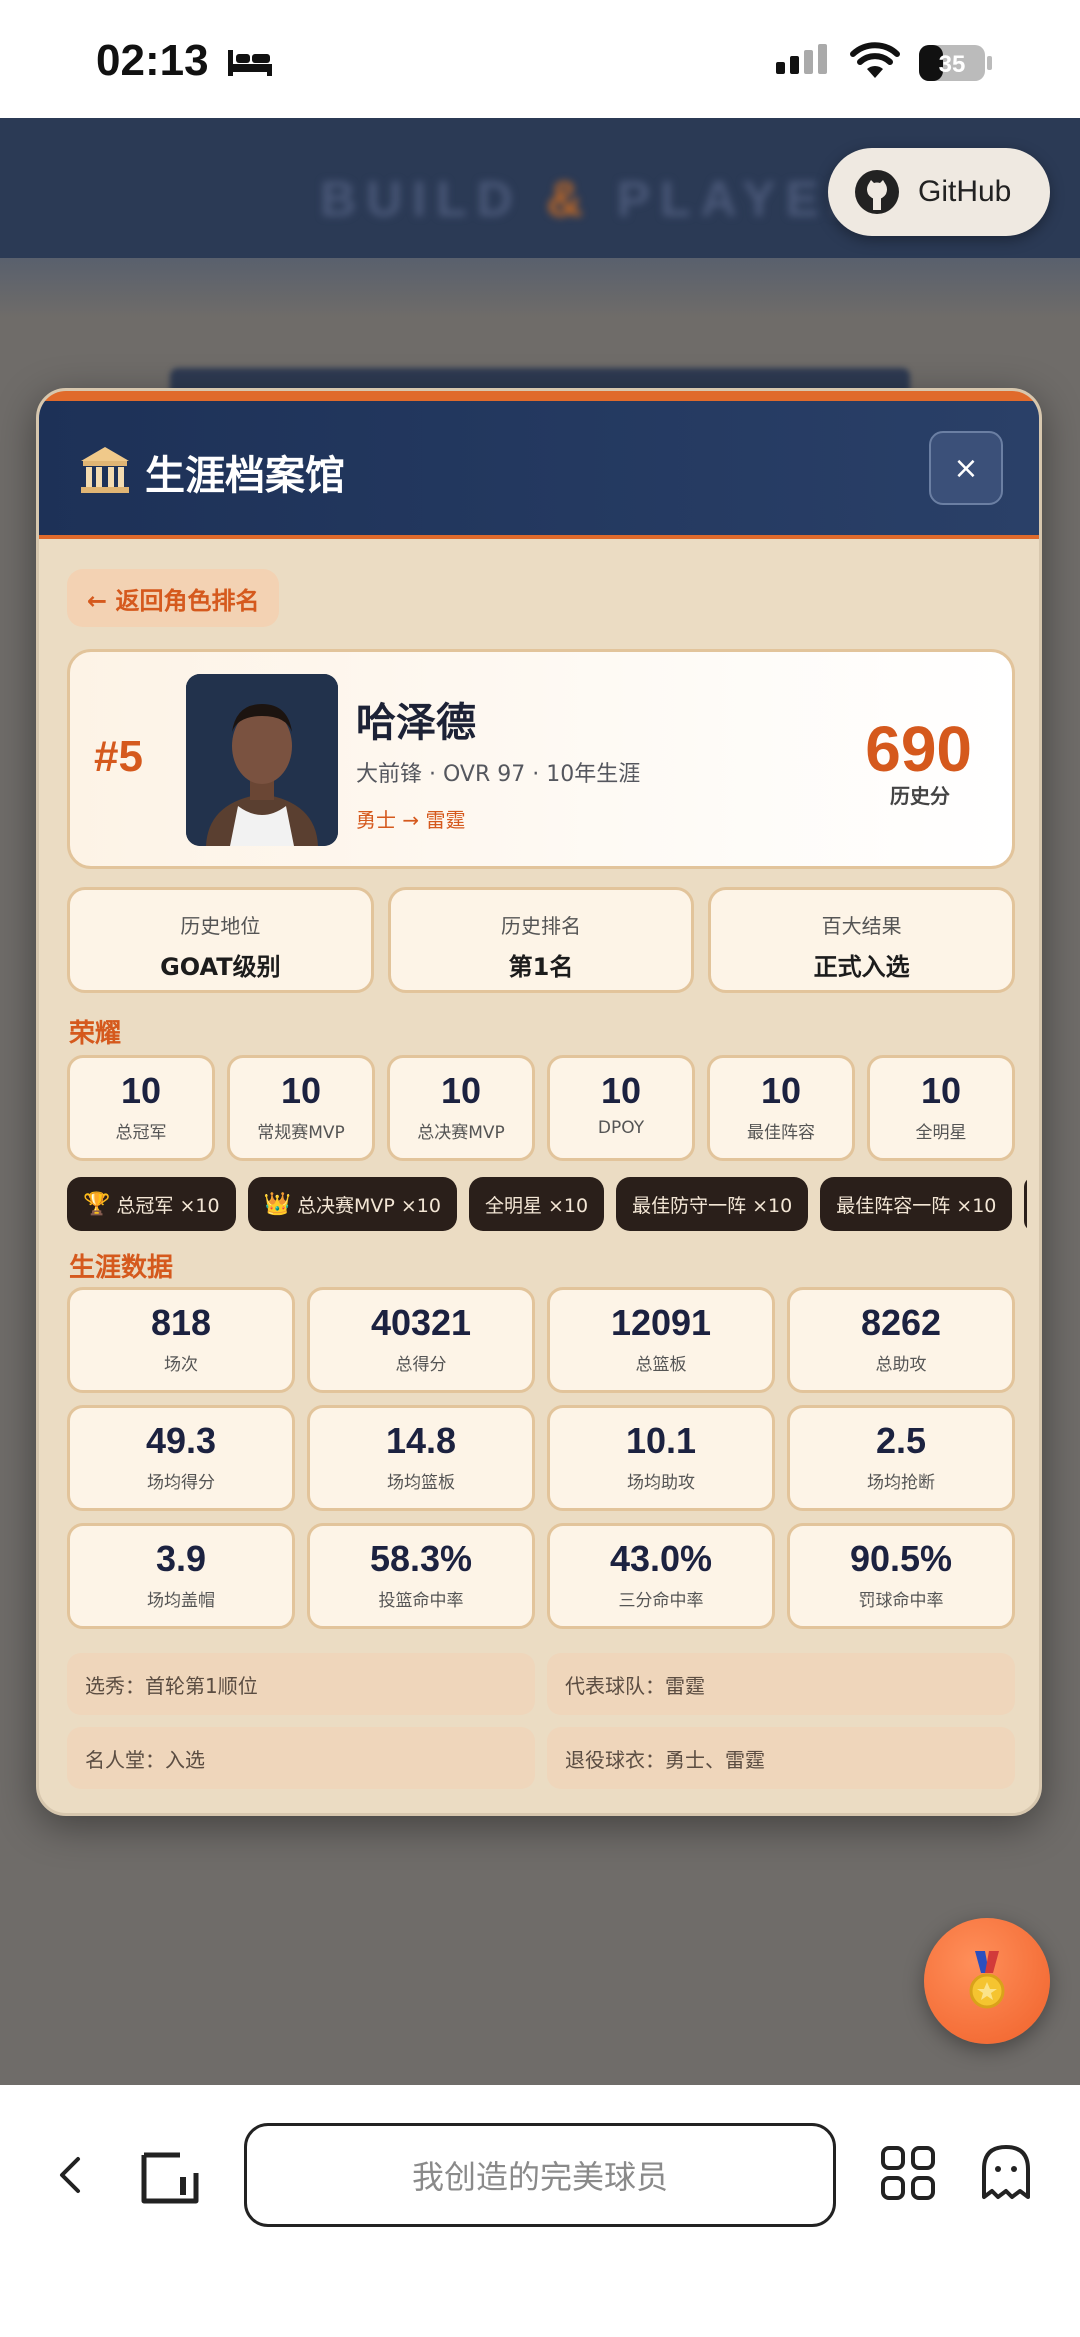 The image size is (1080, 2337). Describe the element at coordinates (421, 1458) in the screenshot. I see `stat-item: 14.8 场均篮板` at that location.